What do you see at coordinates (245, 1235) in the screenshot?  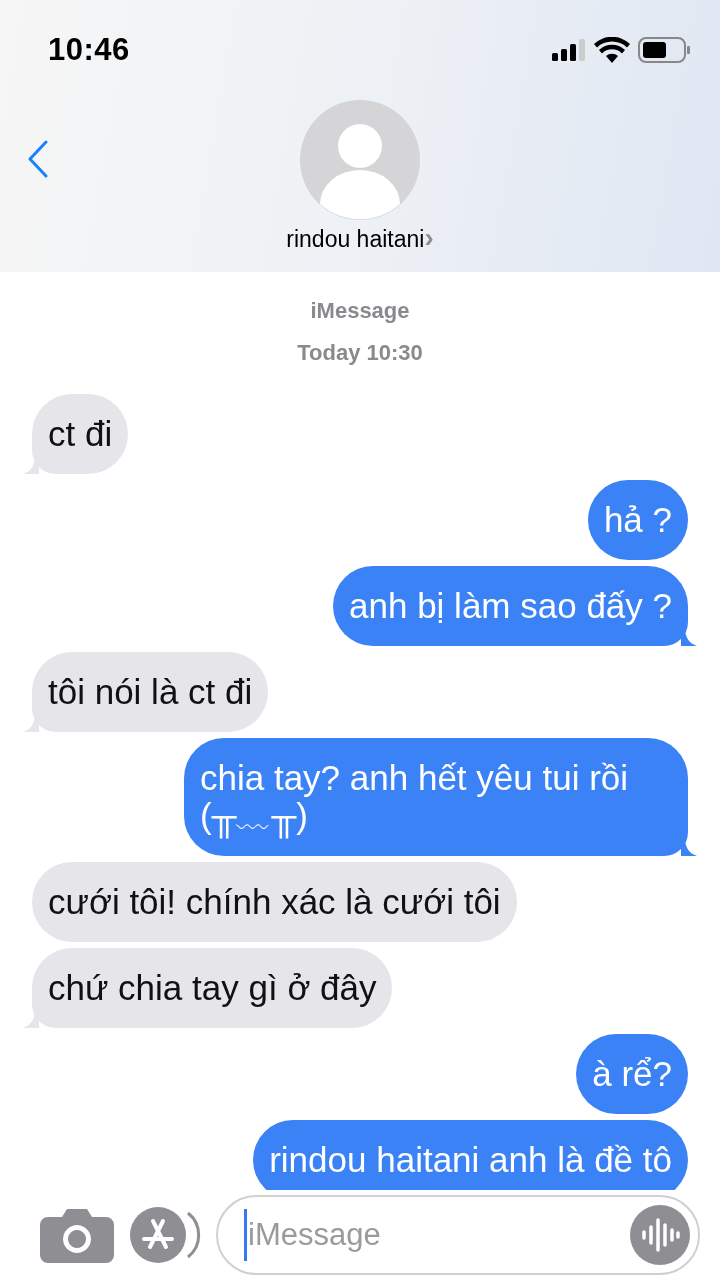 I see `text-cursor` at bounding box center [245, 1235].